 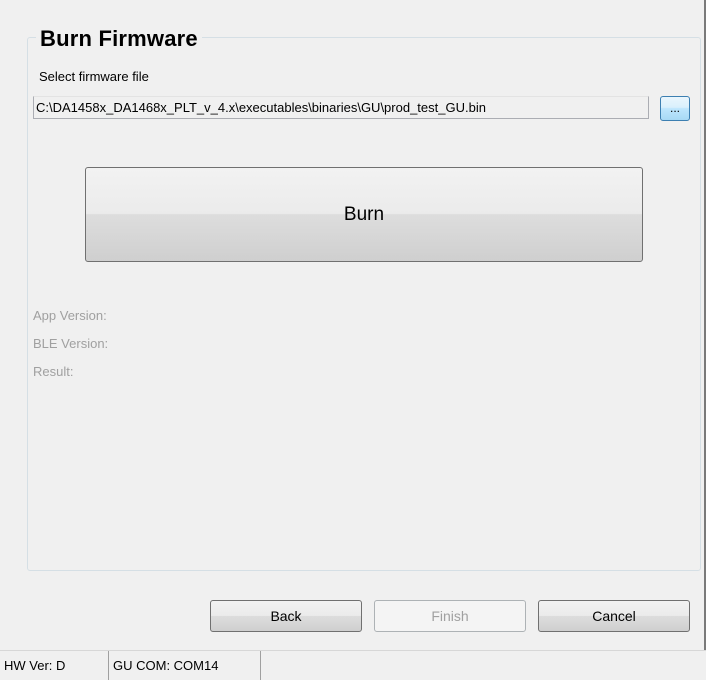 What do you see at coordinates (364, 214) in the screenshot?
I see `burn-button: Burn` at bounding box center [364, 214].